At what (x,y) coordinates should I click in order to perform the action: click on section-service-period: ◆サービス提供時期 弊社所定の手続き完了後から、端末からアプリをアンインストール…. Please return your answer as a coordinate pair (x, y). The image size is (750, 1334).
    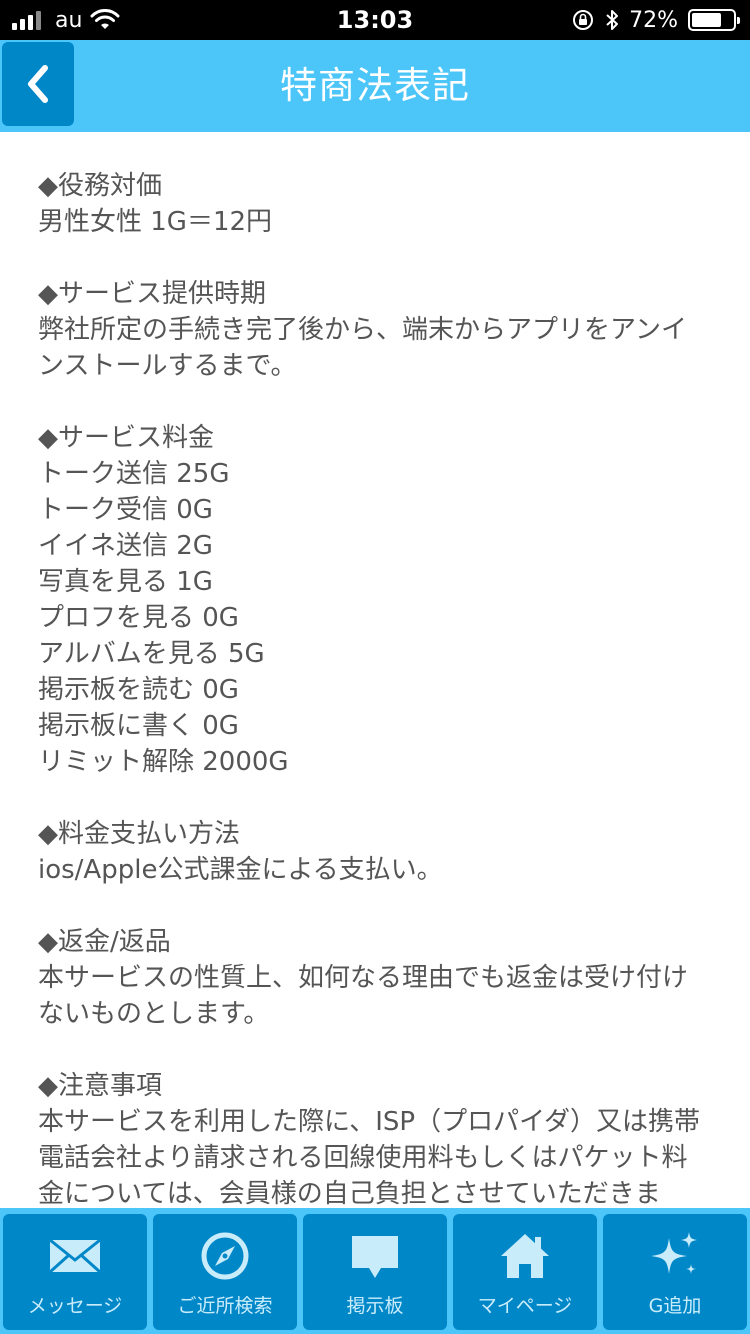
    Looking at the image, I should click on (375, 330).